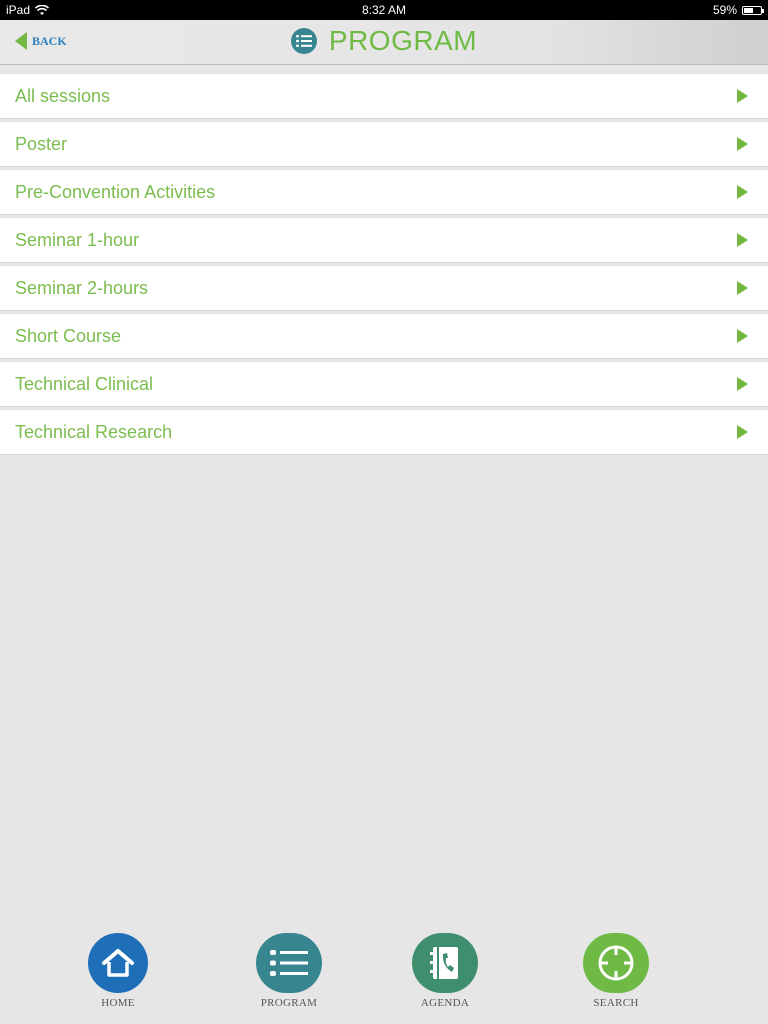 The height and width of the screenshot is (1024, 768). I want to click on tab-search: SEARCH, so click(616, 971).